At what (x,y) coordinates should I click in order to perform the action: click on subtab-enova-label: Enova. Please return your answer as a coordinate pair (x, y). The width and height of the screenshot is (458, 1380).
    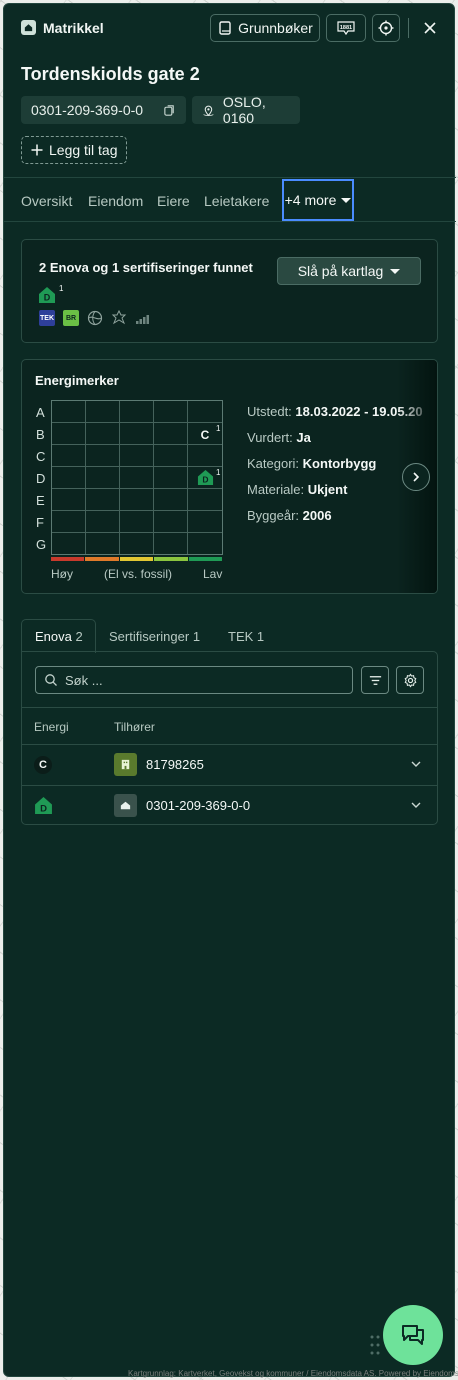
    Looking at the image, I should click on (53, 636).